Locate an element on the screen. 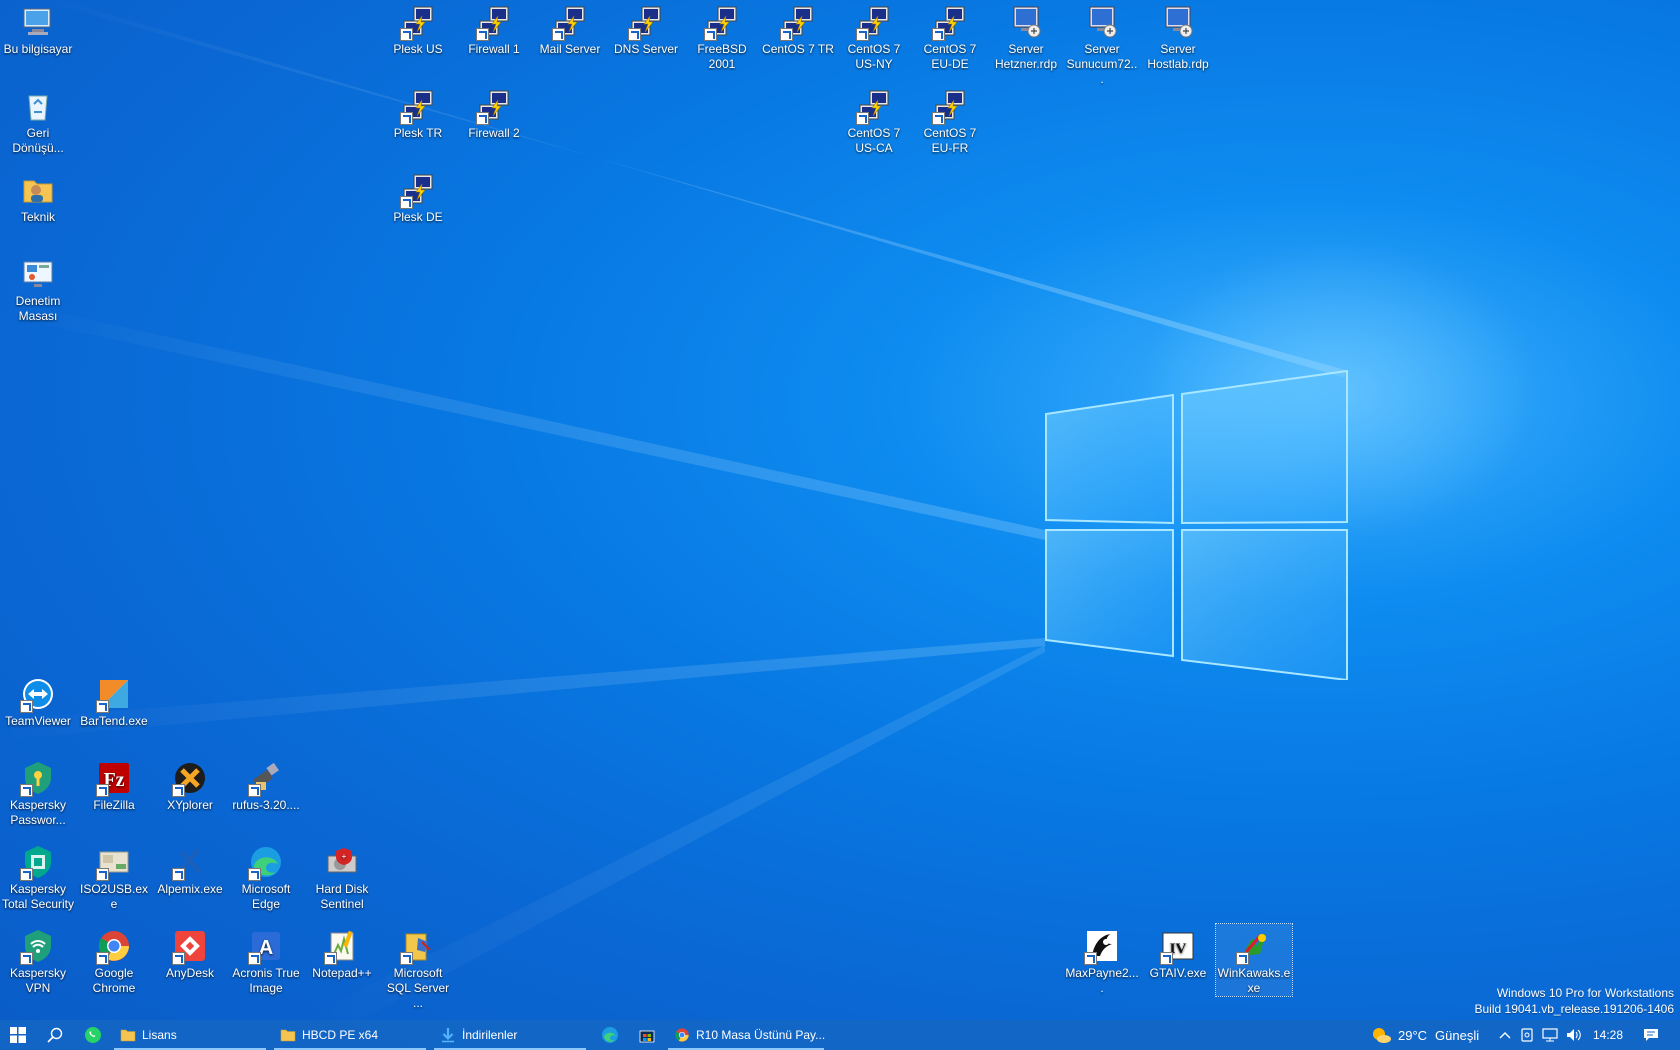  action-center-button is located at coordinates (1651, 1035).